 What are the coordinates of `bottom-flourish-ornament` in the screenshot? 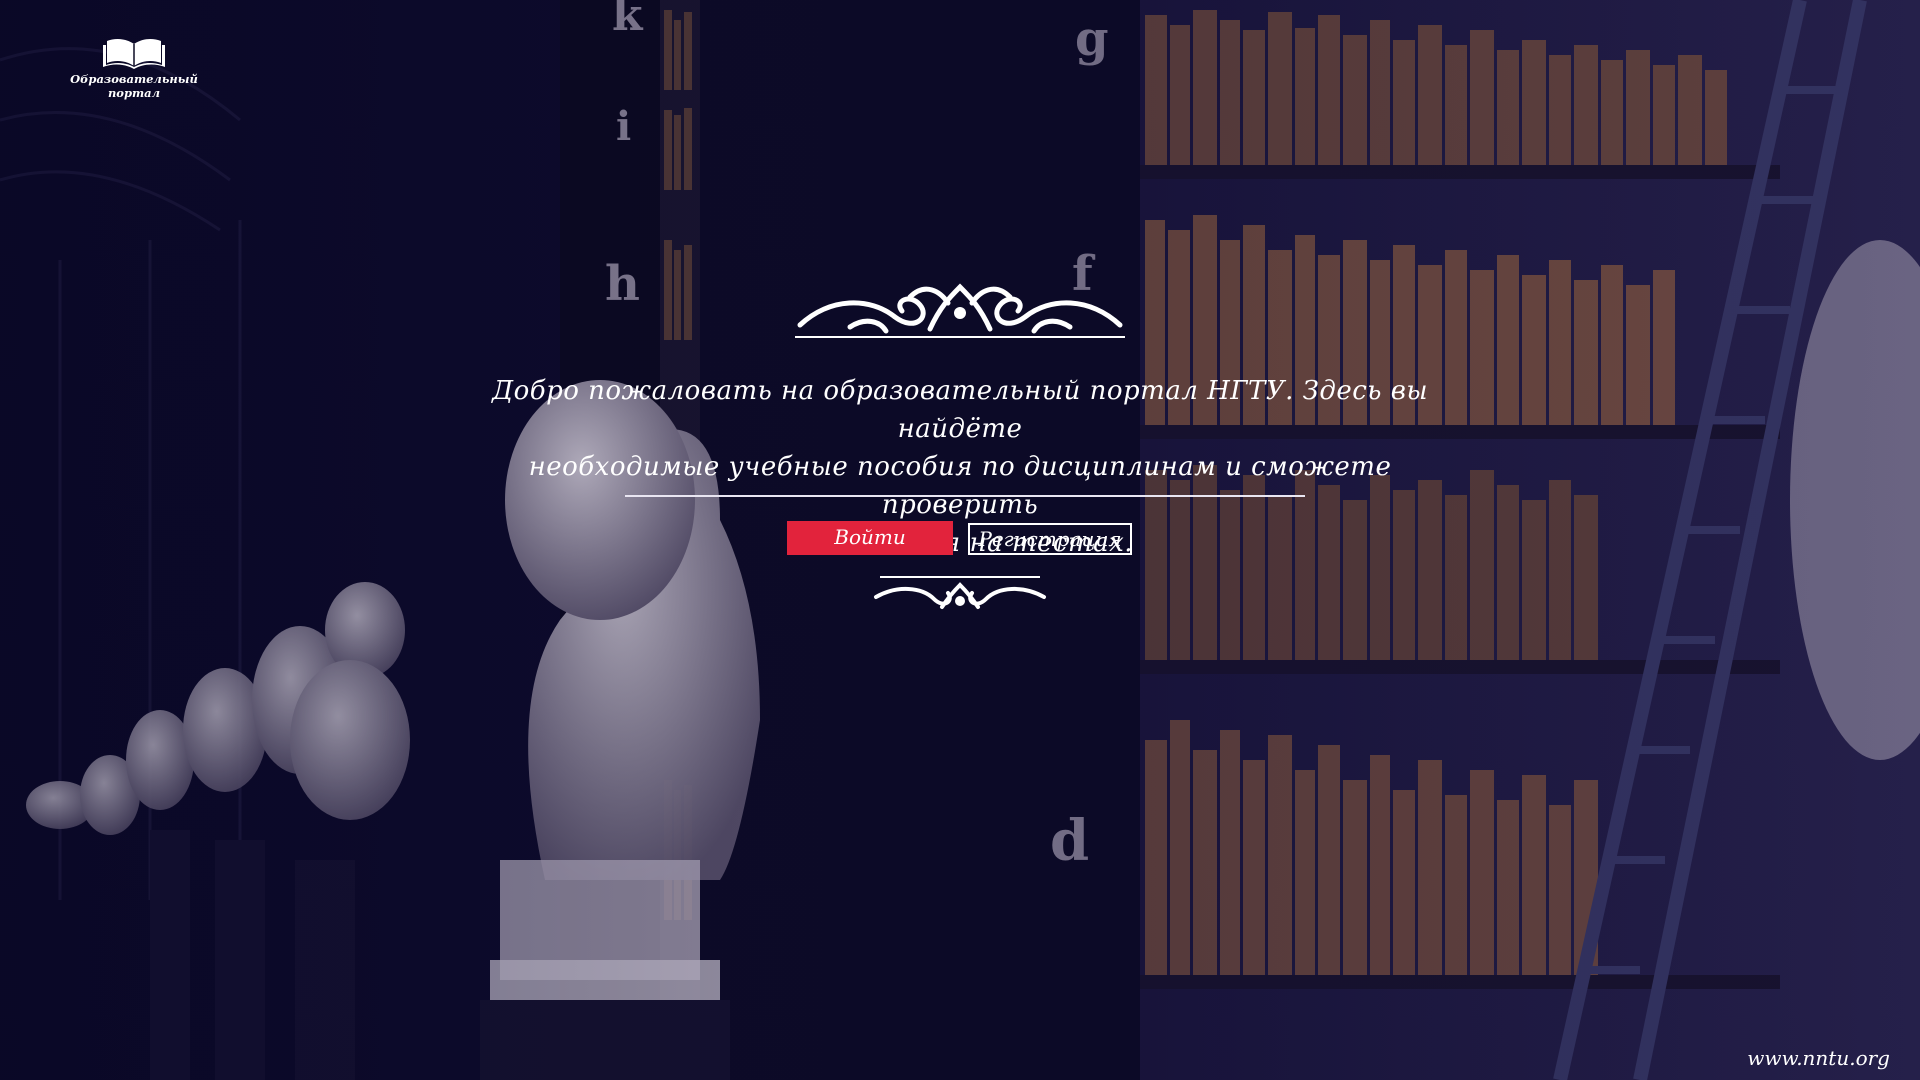 It's located at (960, 592).